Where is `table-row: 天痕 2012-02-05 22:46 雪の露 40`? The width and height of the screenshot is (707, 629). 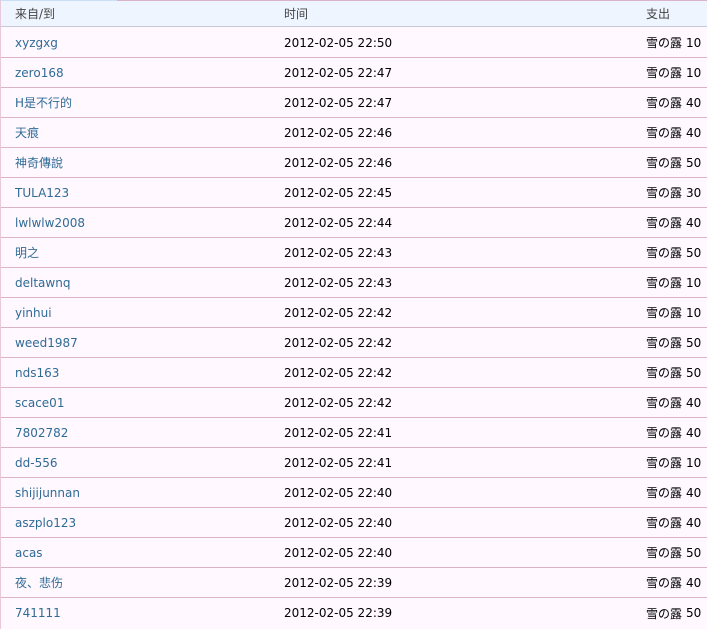
table-row: 天痕 2012-02-05 22:46 雪の露 40 is located at coordinates (354, 133).